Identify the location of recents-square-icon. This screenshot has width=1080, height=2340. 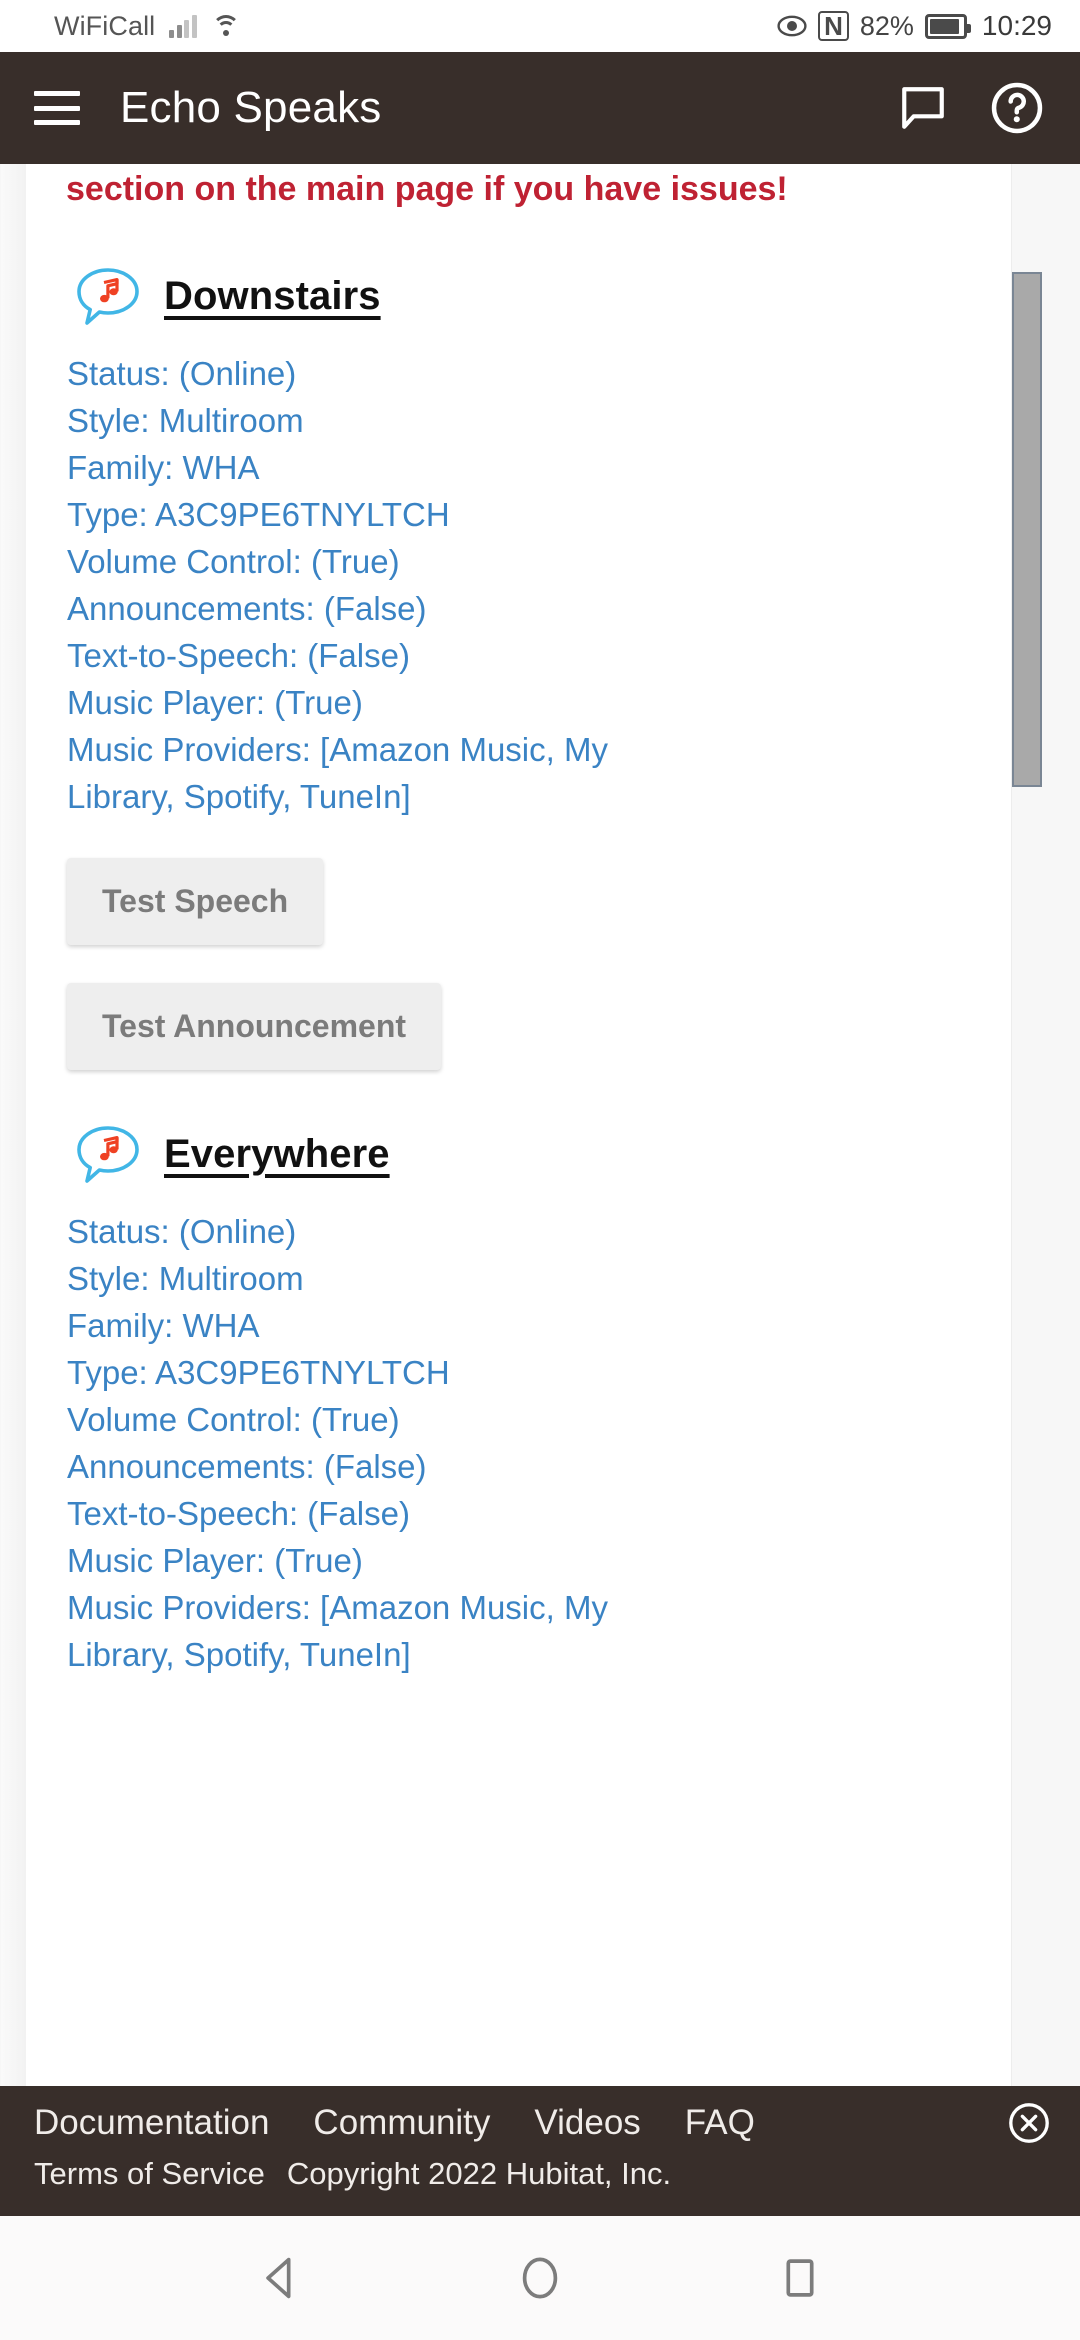
(800, 2278).